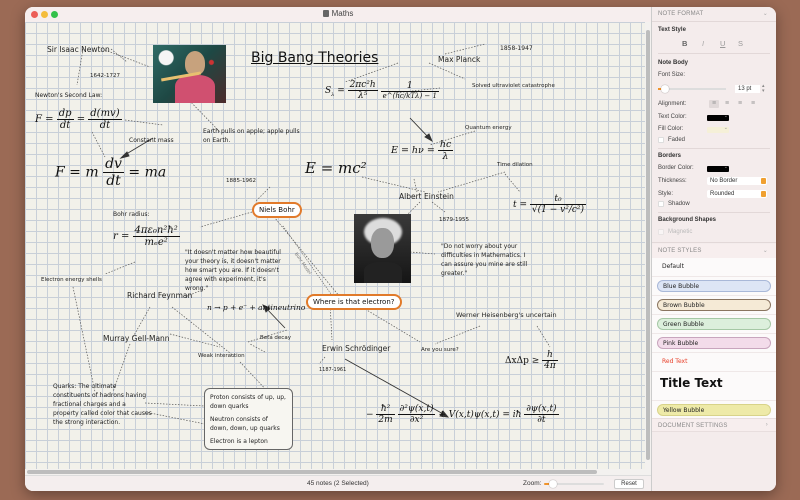 The image size is (800, 500). What do you see at coordinates (459, 59) in the screenshot?
I see `note-max-planck: Max Planck` at bounding box center [459, 59].